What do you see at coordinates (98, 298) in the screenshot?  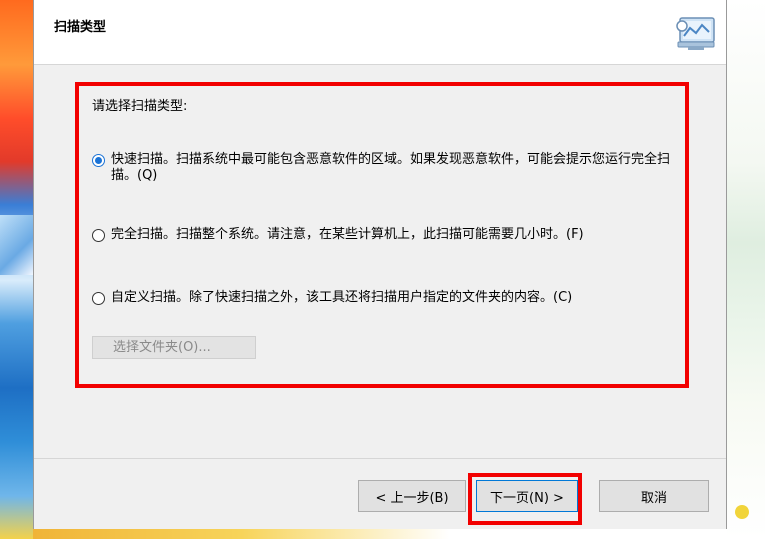 I see `custom-scan-radio` at bounding box center [98, 298].